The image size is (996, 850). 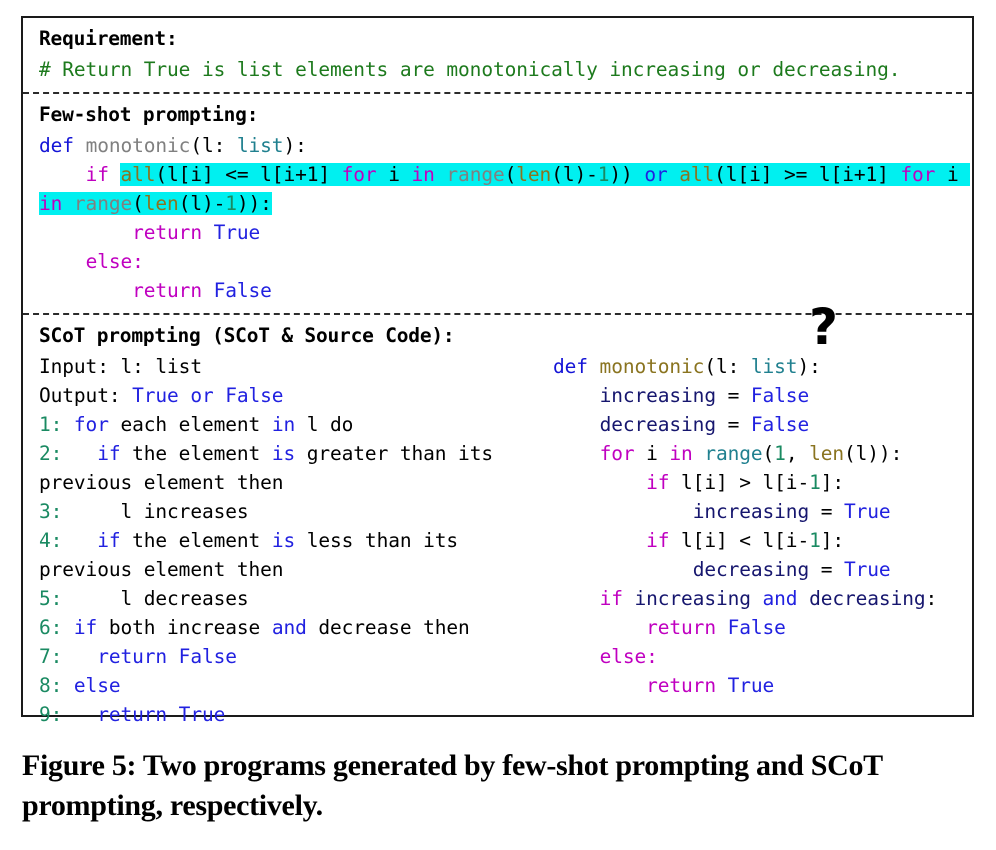 I want to click on scot-text2: decrease then, so click(x=388, y=627).